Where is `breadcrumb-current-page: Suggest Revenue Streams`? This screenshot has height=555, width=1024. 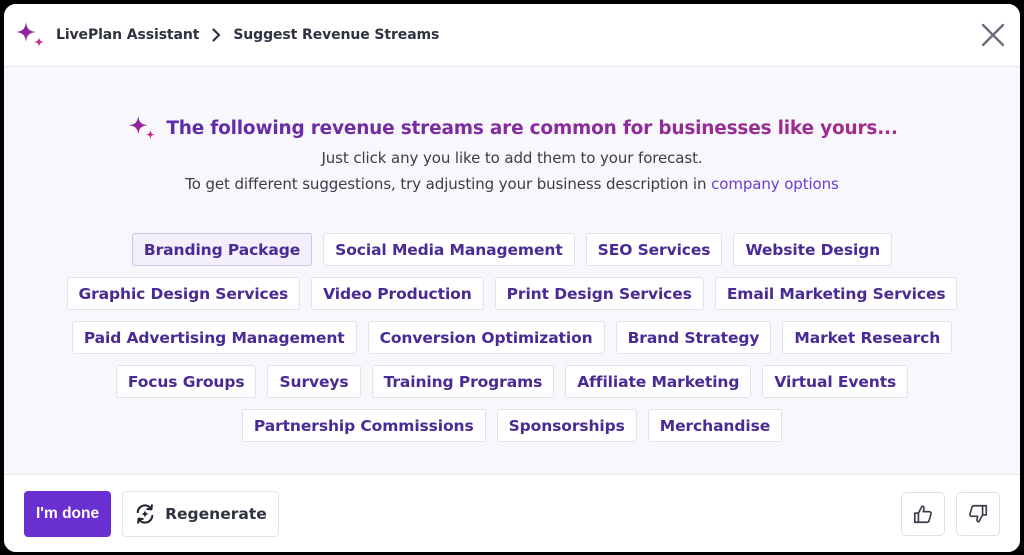
breadcrumb-current-page: Suggest Revenue Streams is located at coordinates (336, 35).